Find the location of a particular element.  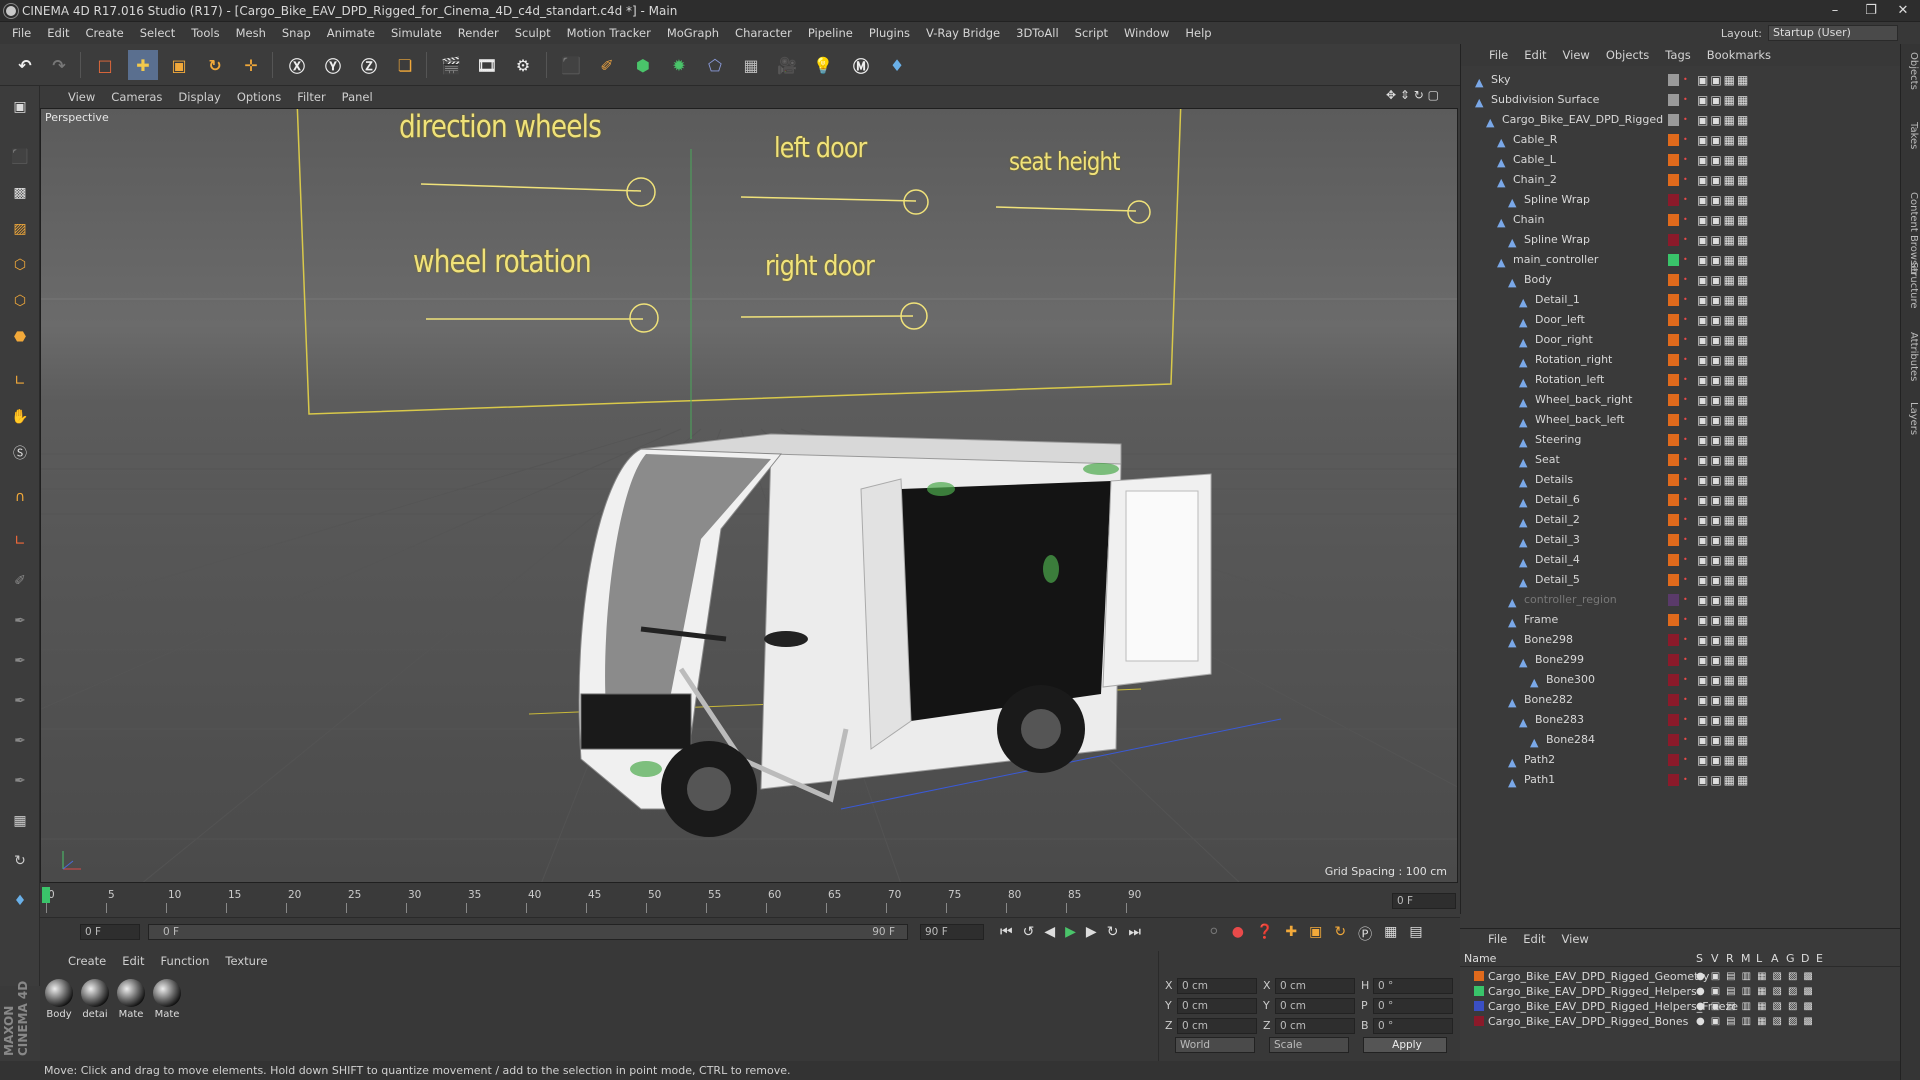

python-icon: ♦ is located at coordinates (897, 65).